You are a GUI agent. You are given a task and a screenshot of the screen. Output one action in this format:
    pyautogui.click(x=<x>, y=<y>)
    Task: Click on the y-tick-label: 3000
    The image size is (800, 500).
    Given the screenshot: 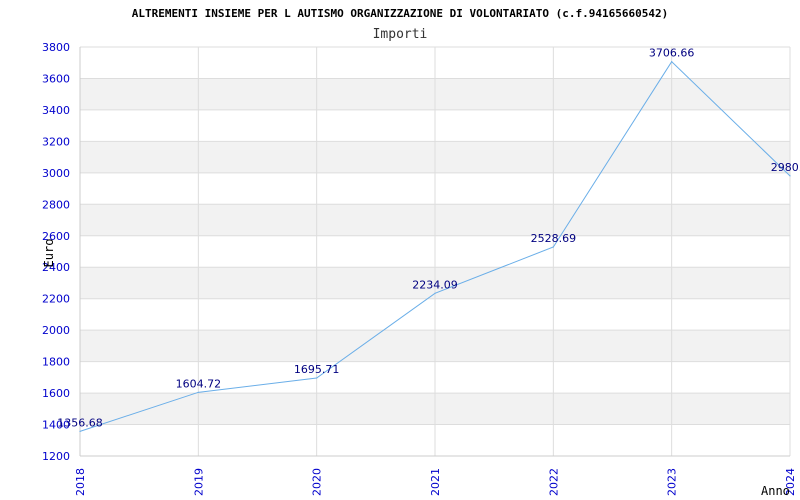 What is the action you would take?
    pyautogui.click(x=56, y=173)
    